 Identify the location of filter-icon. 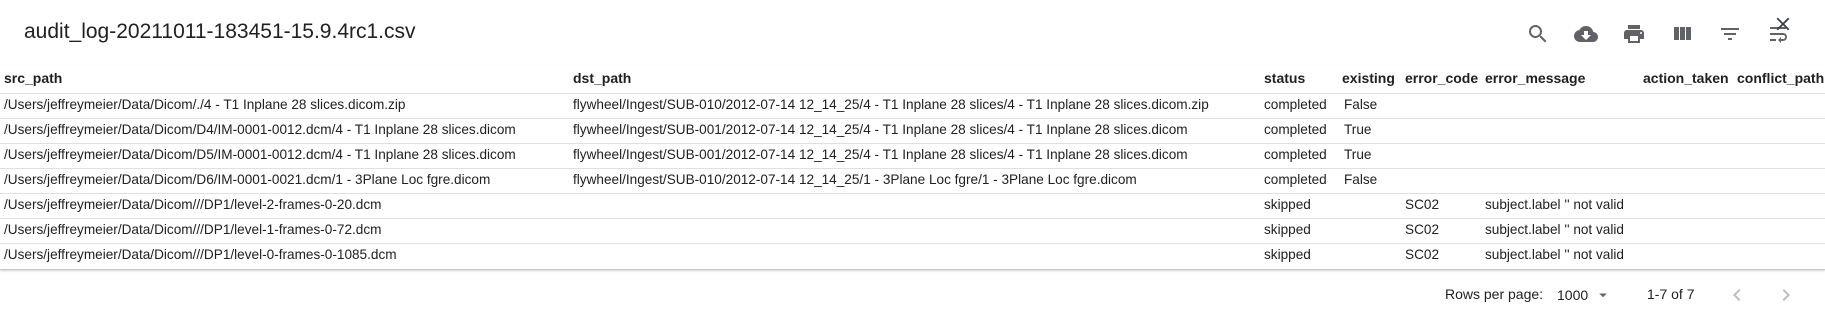
(1730, 34).